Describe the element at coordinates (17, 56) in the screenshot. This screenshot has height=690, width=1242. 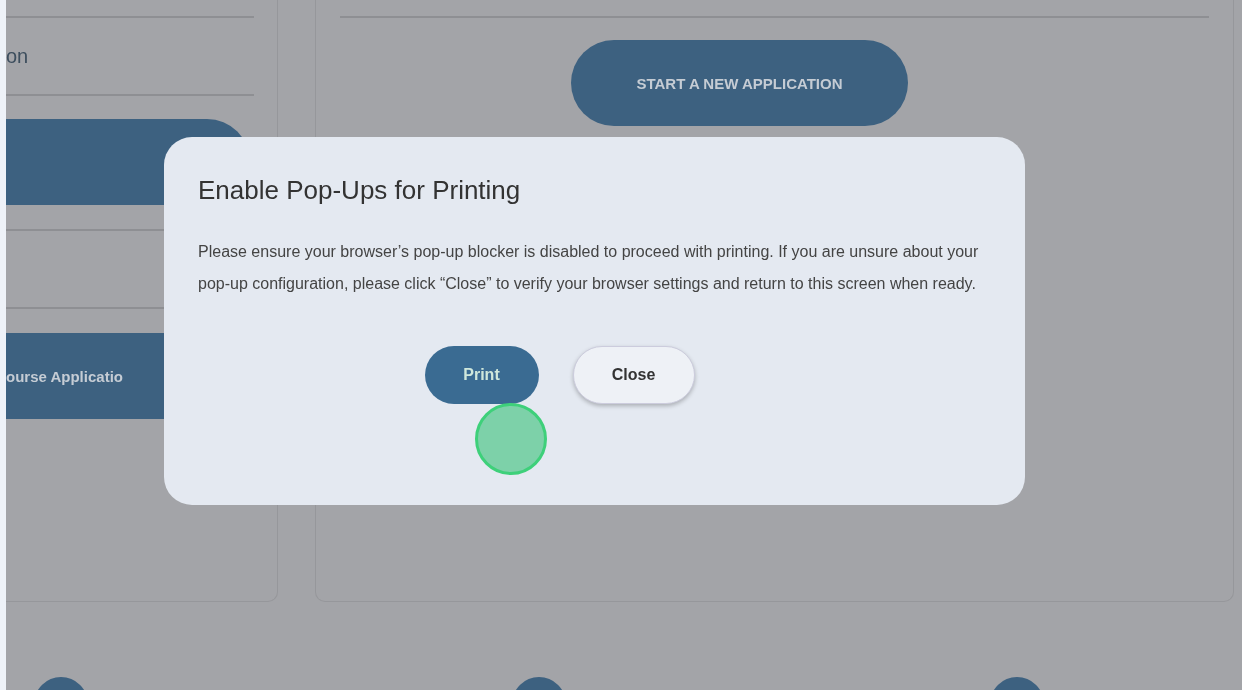
I see `row-label: on` at that location.